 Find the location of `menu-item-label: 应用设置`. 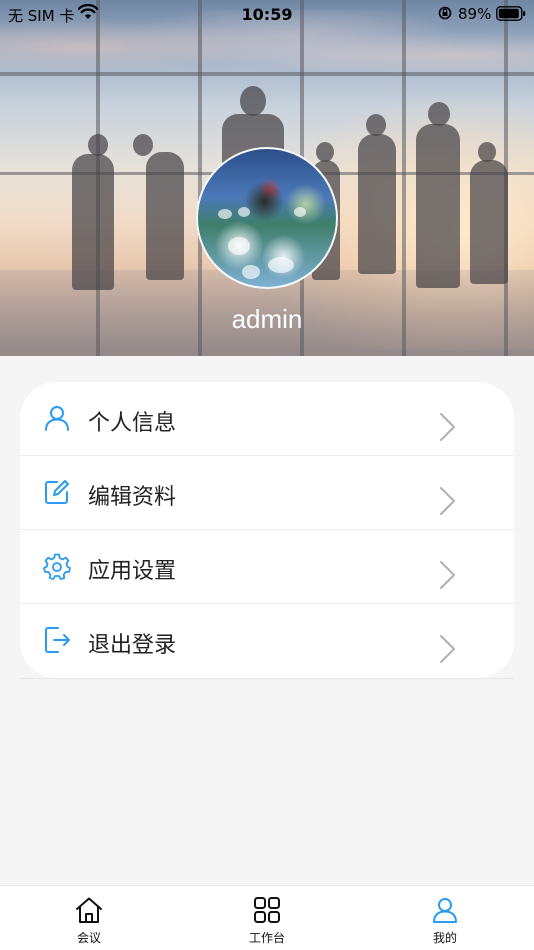

menu-item-label: 应用设置 is located at coordinates (132, 571).